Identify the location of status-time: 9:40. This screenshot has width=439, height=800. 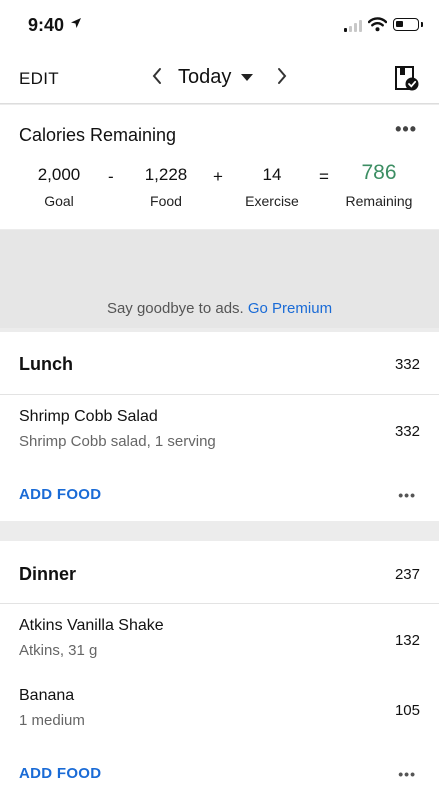
(46, 25).